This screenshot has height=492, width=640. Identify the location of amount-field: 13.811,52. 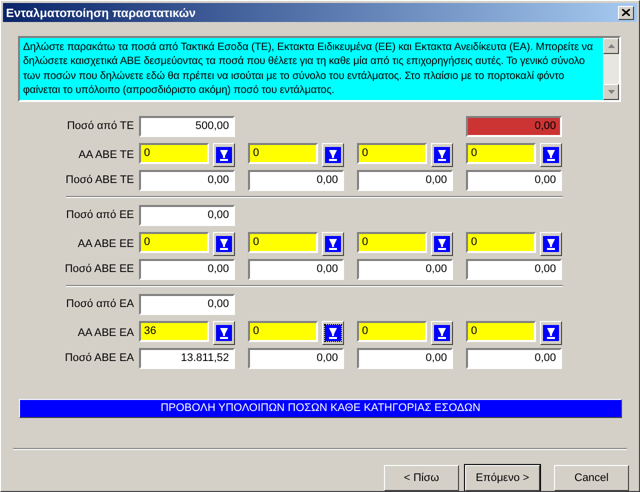
(187, 358).